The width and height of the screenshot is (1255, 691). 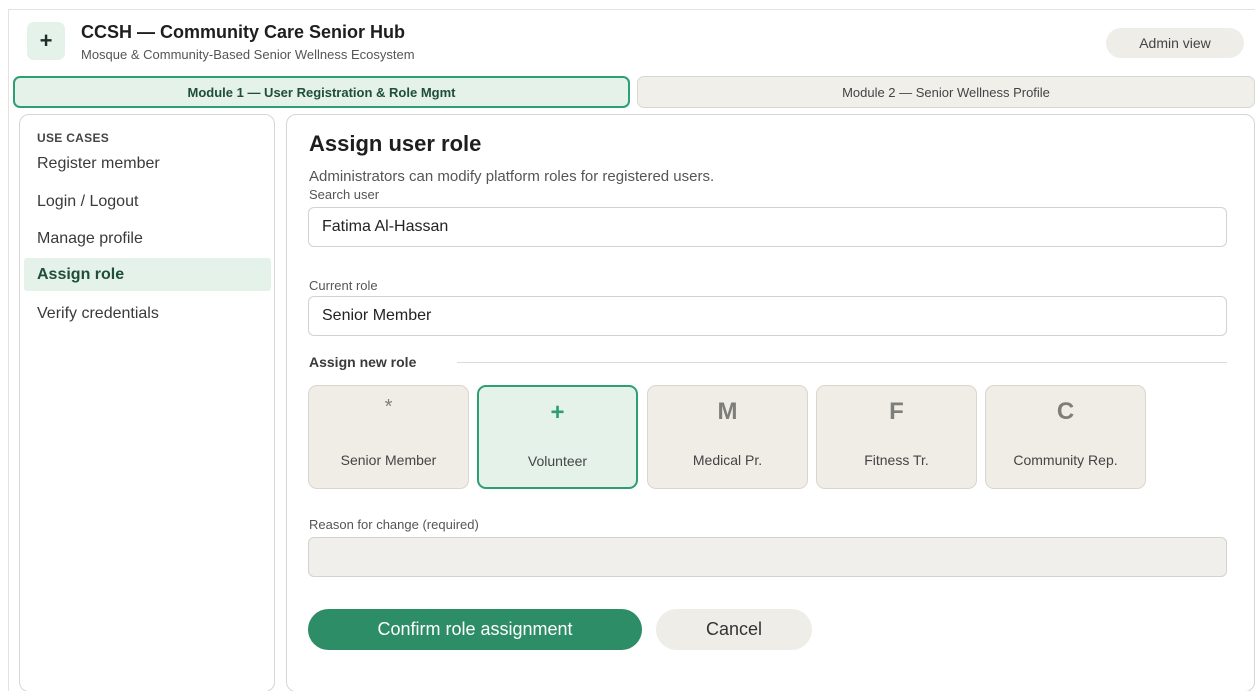 What do you see at coordinates (1175, 43) in the screenshot?
I see `admin-view-button: Admin view` at bounding box center [1175, 43].